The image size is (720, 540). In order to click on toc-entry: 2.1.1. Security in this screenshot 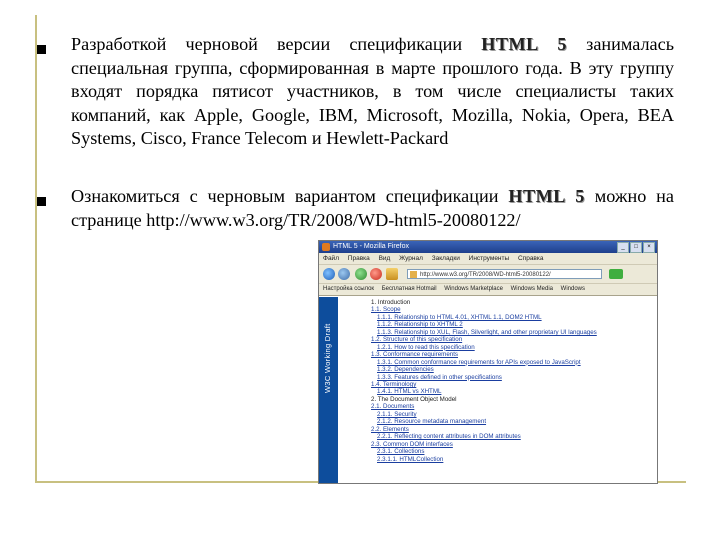, I will do `click(512, 414)`.